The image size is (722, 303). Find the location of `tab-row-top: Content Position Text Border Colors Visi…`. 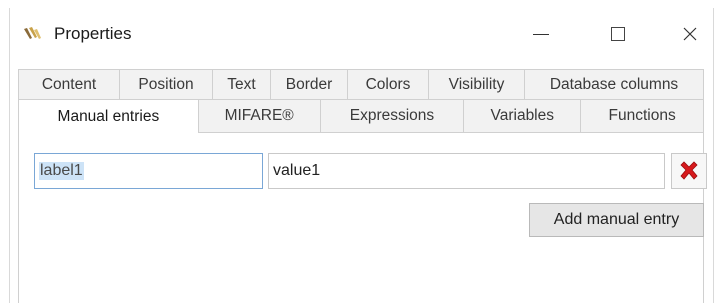

tab-row-top: Content Position Text Border Colors Visi… is located at coordinates (361, 84).